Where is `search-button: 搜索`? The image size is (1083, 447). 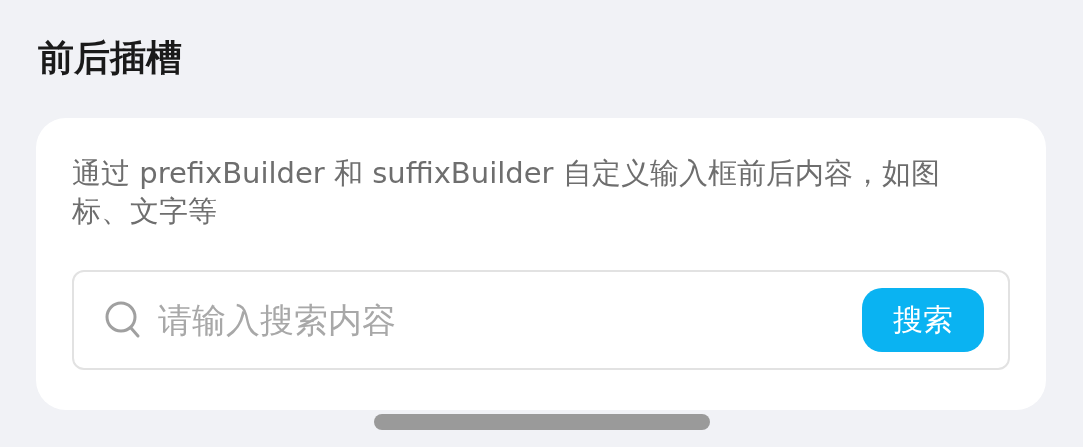 search-button: 搜索 is located at coordinates (923, 320).